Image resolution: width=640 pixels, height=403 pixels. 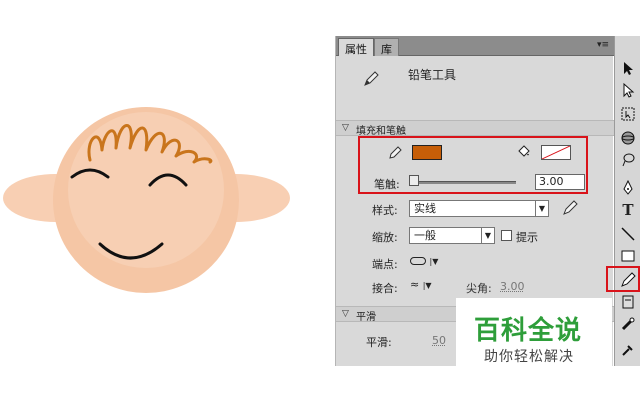 I want to click on pen-tool-icon, so click(x=628, y=188).